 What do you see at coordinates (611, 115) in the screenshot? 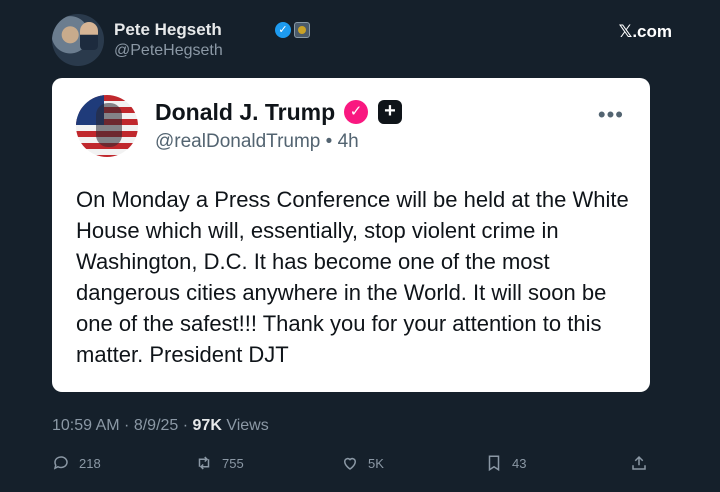
I see `more-options-icon: •••` at bounding box center [611, 115].